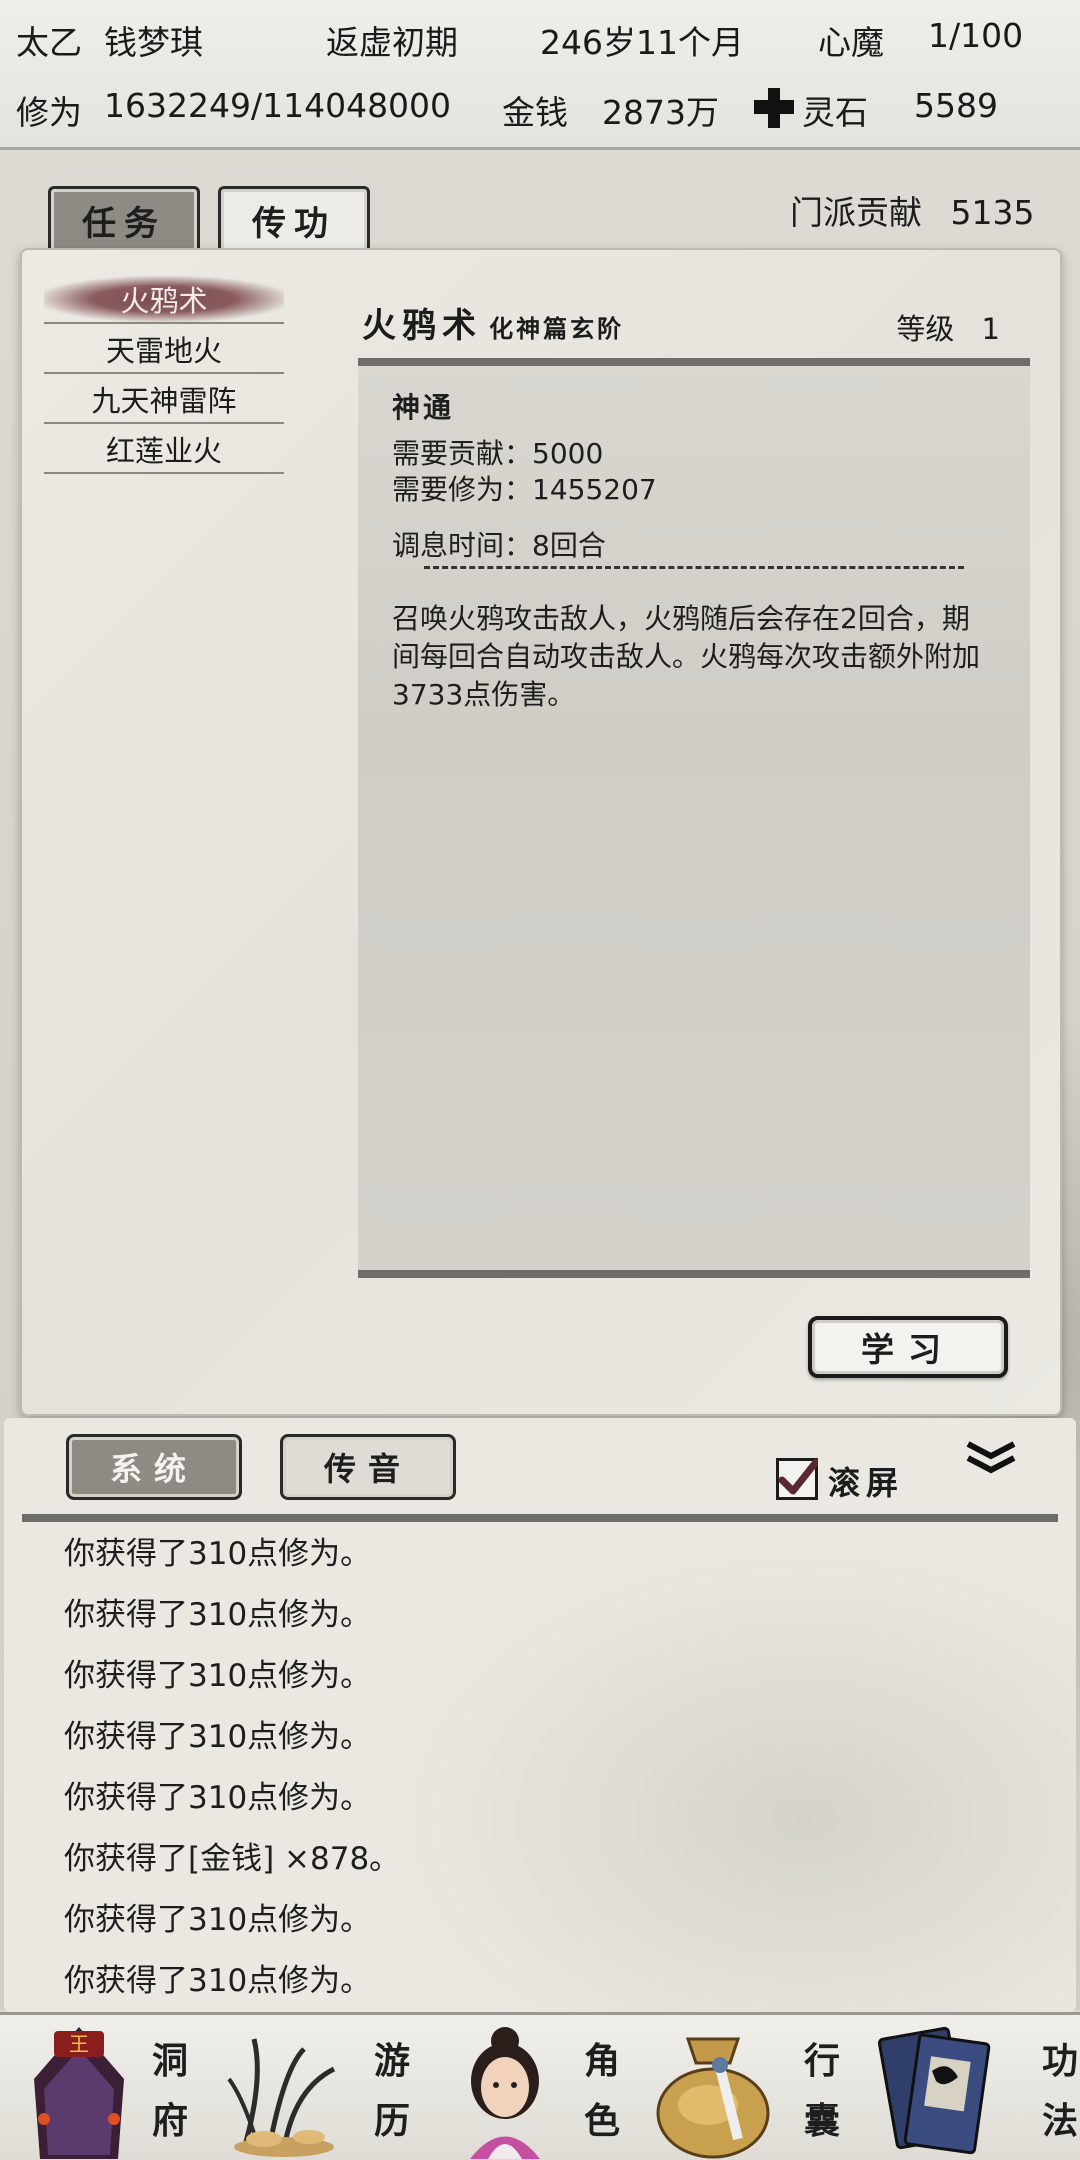  Describe the element at coordinates (232, 1859) in the screenshot. I see `log-line: 你获得了[金钱] ×878。` at that location.